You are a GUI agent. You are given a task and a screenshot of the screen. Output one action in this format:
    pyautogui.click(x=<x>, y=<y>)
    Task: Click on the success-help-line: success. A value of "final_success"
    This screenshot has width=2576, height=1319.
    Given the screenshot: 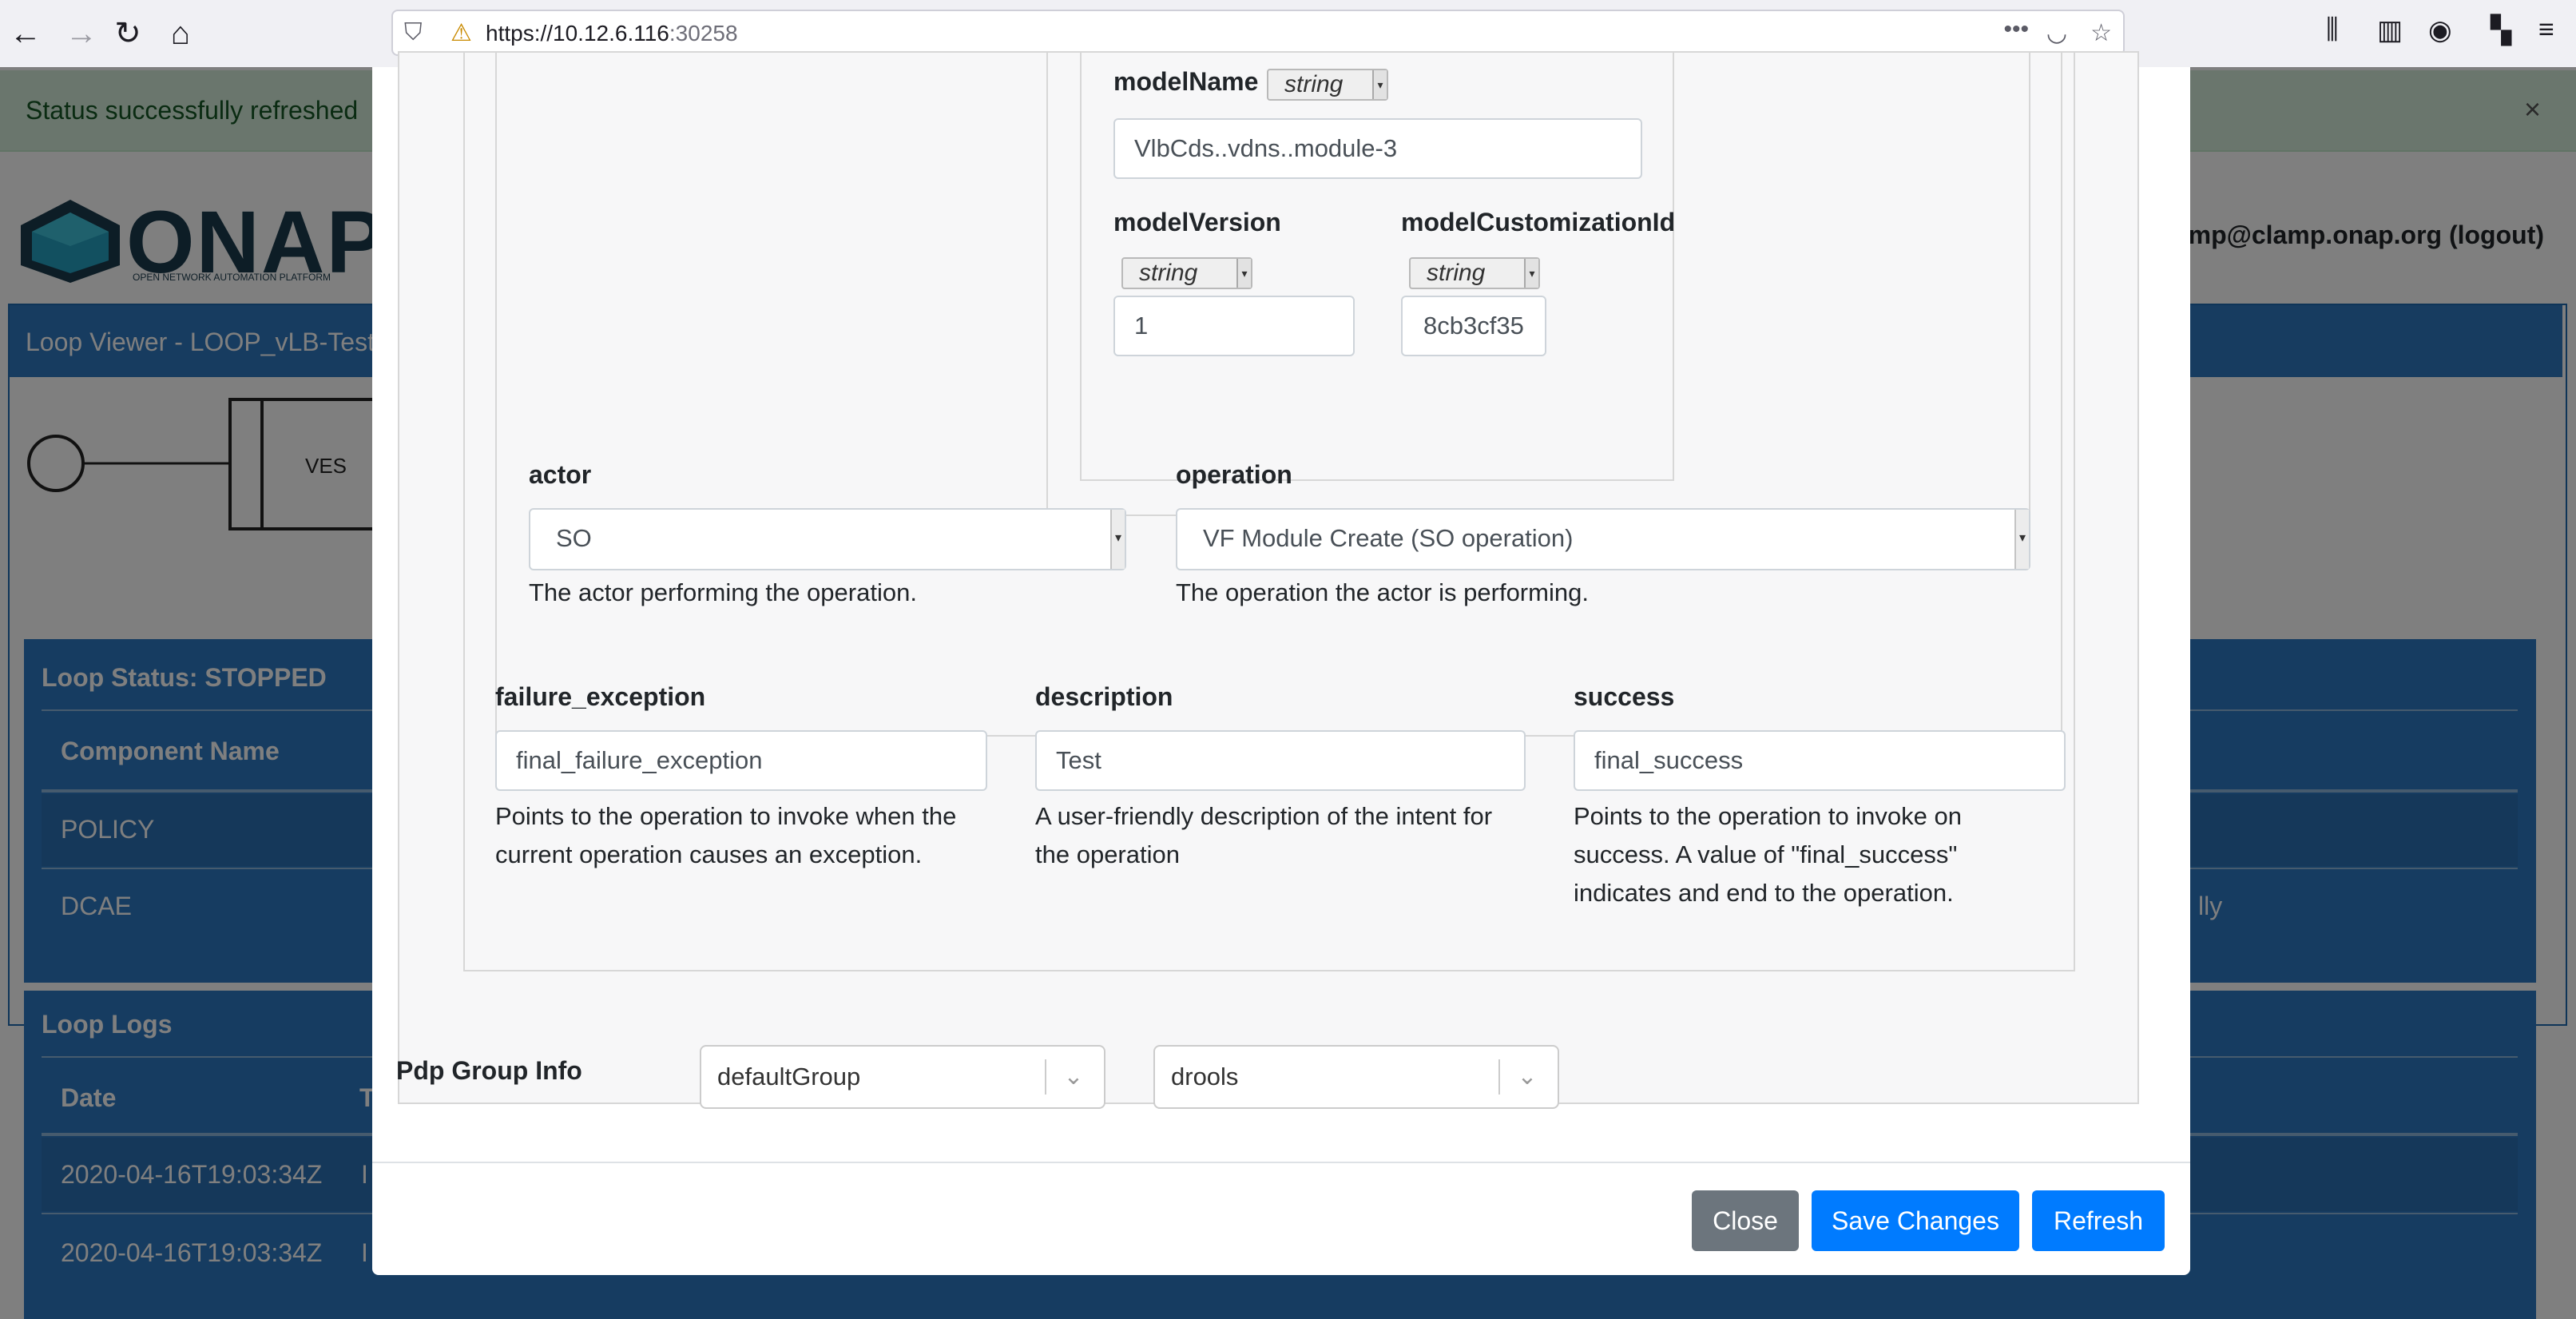 What is the action you would take?
    pyautogui.click(x=1766, y=854)
    